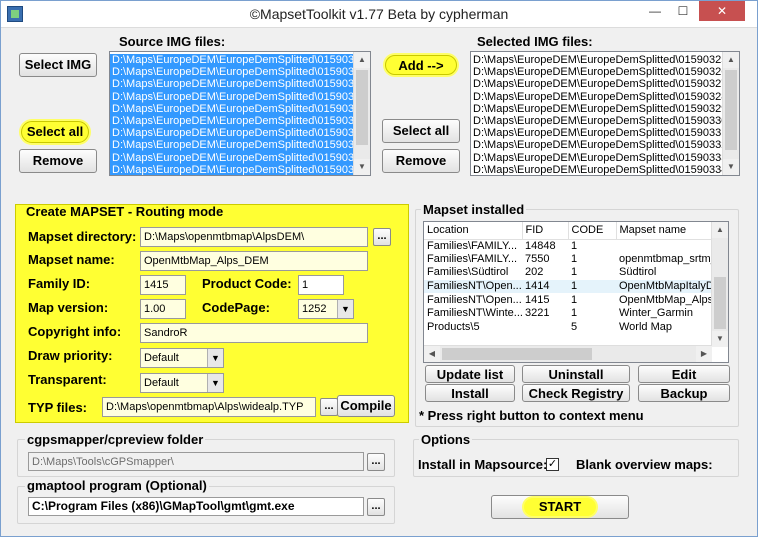 Image resolution: width=758 pixels, height=537 pixels. What do you see at coordinates (254, 261) in the screenshot?
I see `mapset-name-input: OpenMtbMap_Alps_DEM` at bounding box center [254, 261].